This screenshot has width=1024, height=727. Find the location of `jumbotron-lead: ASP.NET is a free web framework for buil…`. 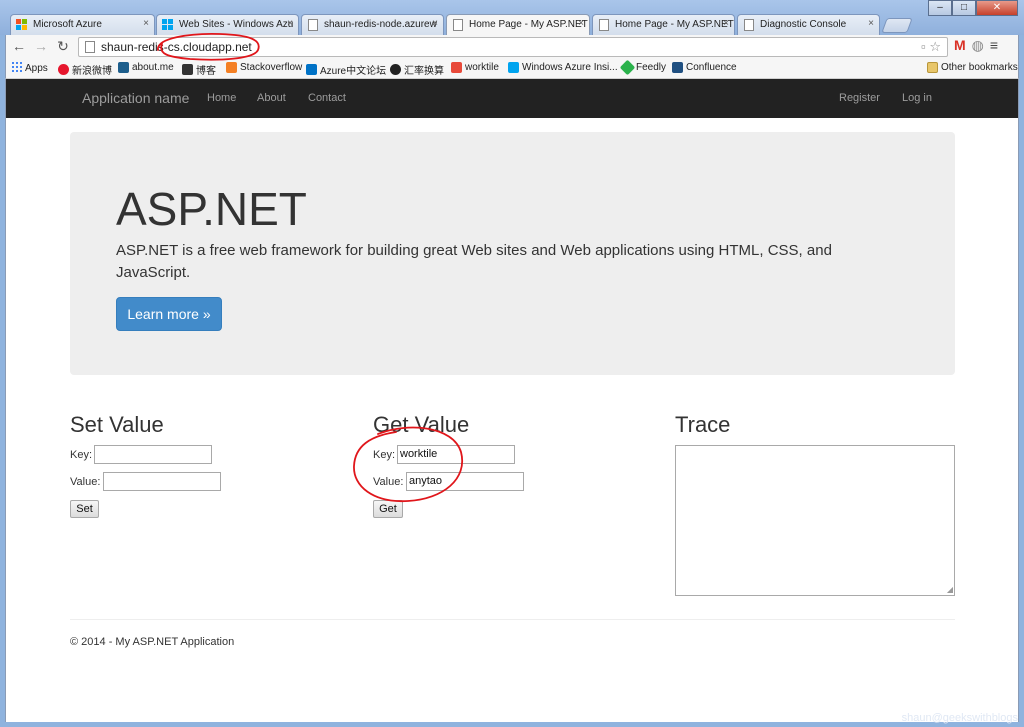

jumbotron-lead: ASP.NET is a free web framework for buil… is located at coordinates (474, 261).